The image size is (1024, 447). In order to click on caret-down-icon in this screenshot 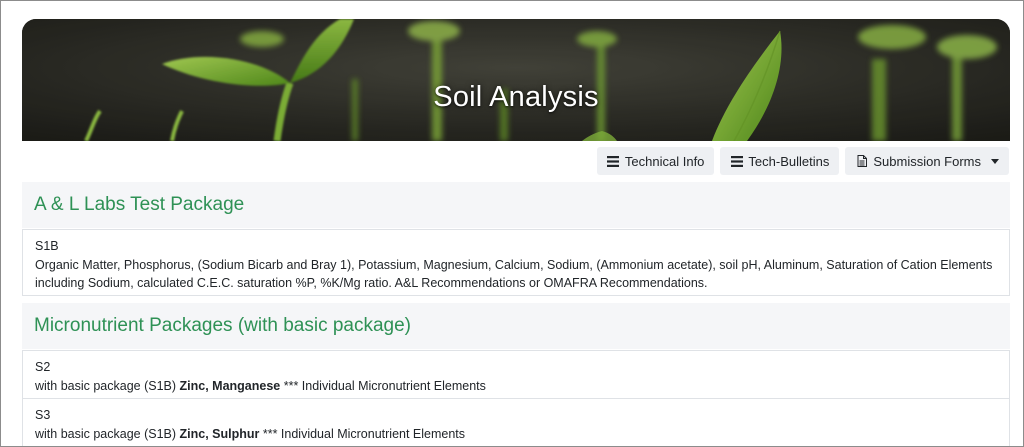, I will do `click(995, 161)`.